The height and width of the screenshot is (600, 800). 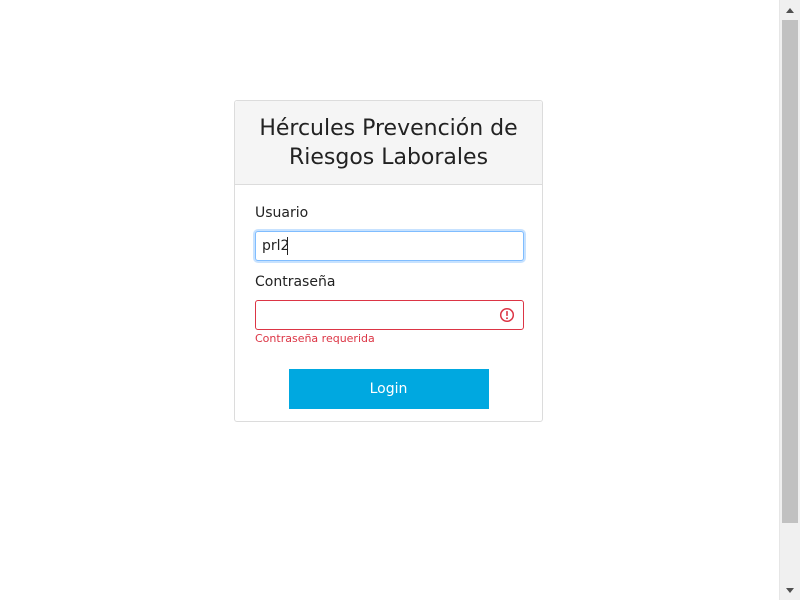 I want to click on password-input-wrap, so click(x=389, y=315).